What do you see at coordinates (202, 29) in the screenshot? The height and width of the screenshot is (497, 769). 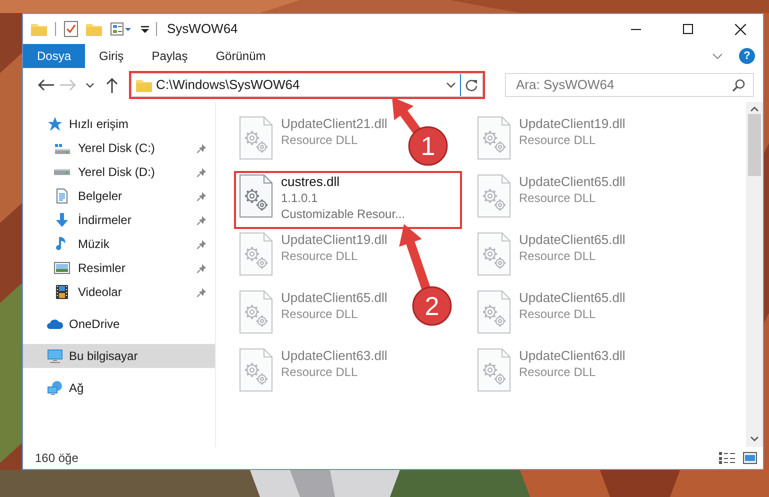 I see `window-title: SysWOW64` at bounding box center [202, 29].